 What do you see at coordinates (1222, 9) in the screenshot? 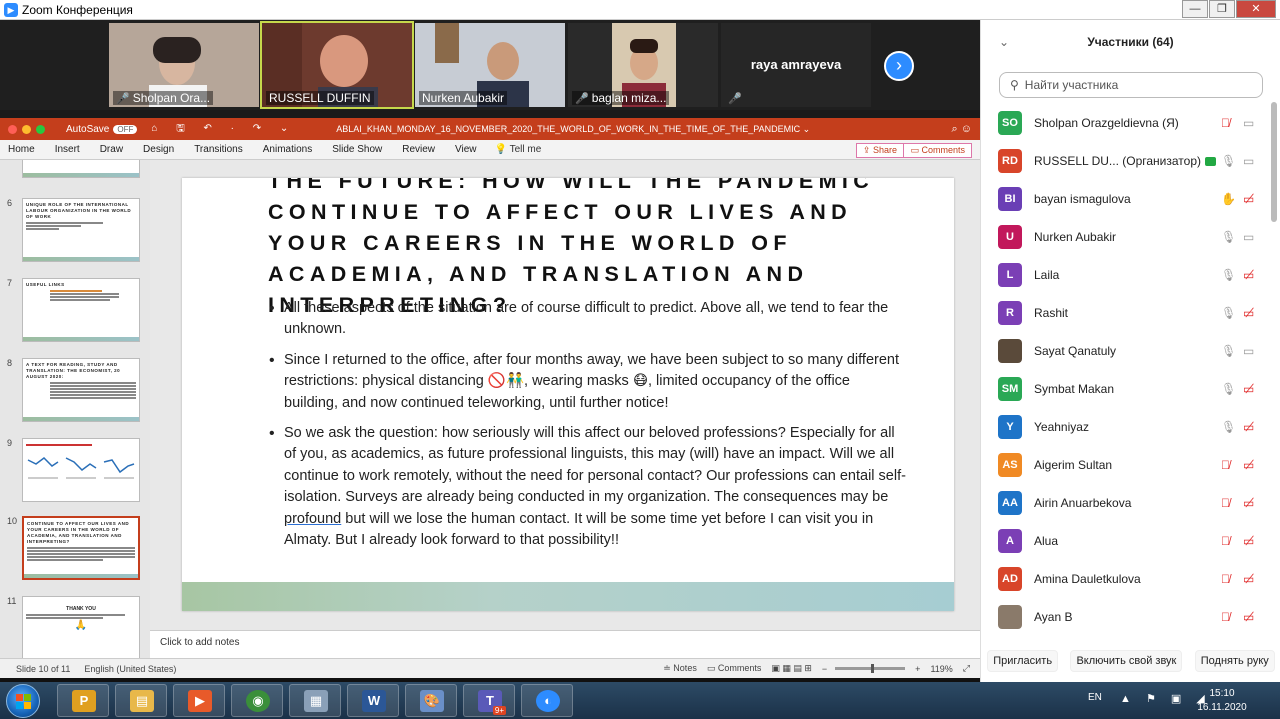
I see `maximize-button: ❐` at bounding box center [1222, 9].